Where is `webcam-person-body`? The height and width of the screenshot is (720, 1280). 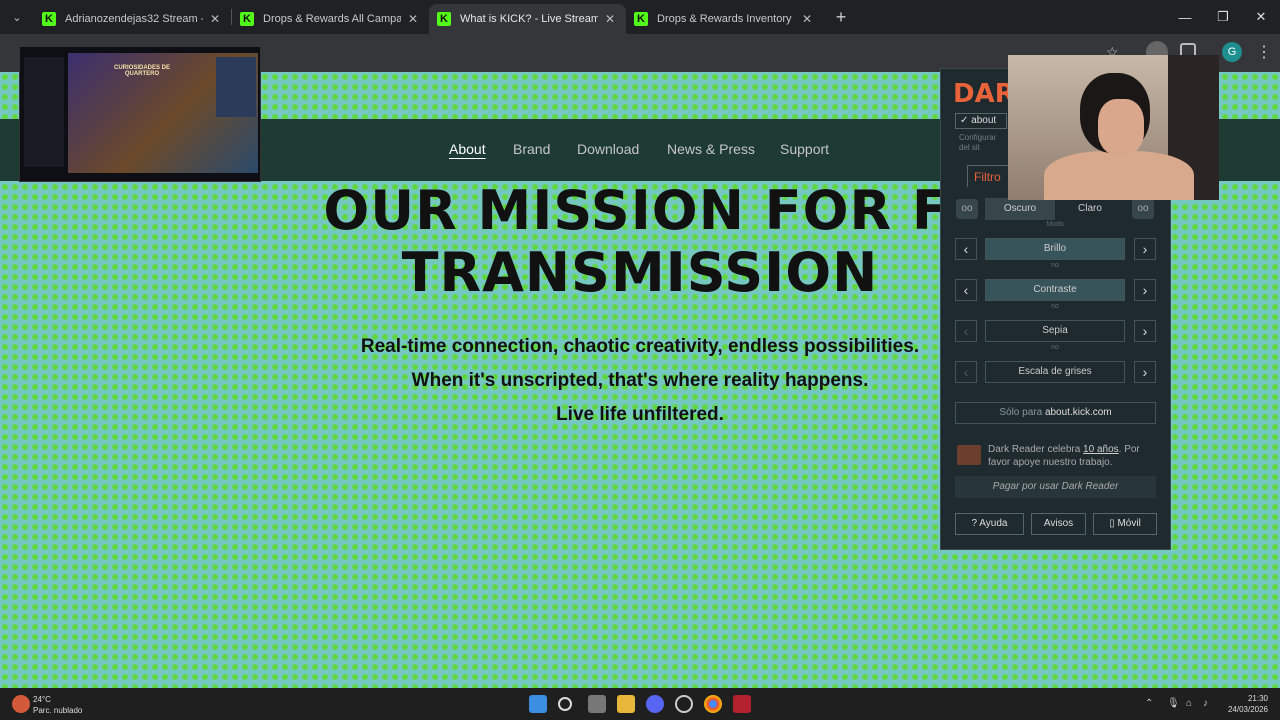
webcam-person-body is located at coordinates (1119, 175).